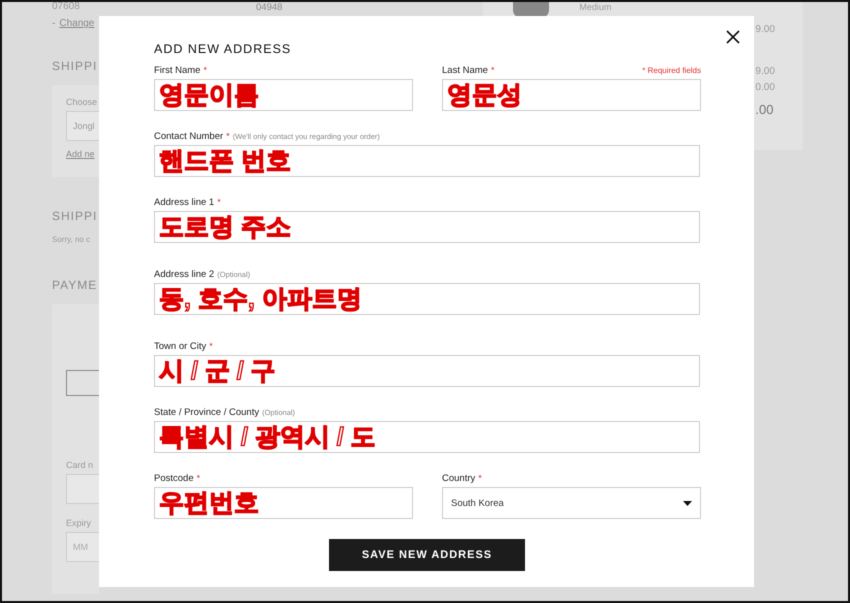 The image size is (850, 603). What do you see at coordinates (82, 102) in the screenshot?
I see `field-label: Choose` at bounding box center [82, 102].